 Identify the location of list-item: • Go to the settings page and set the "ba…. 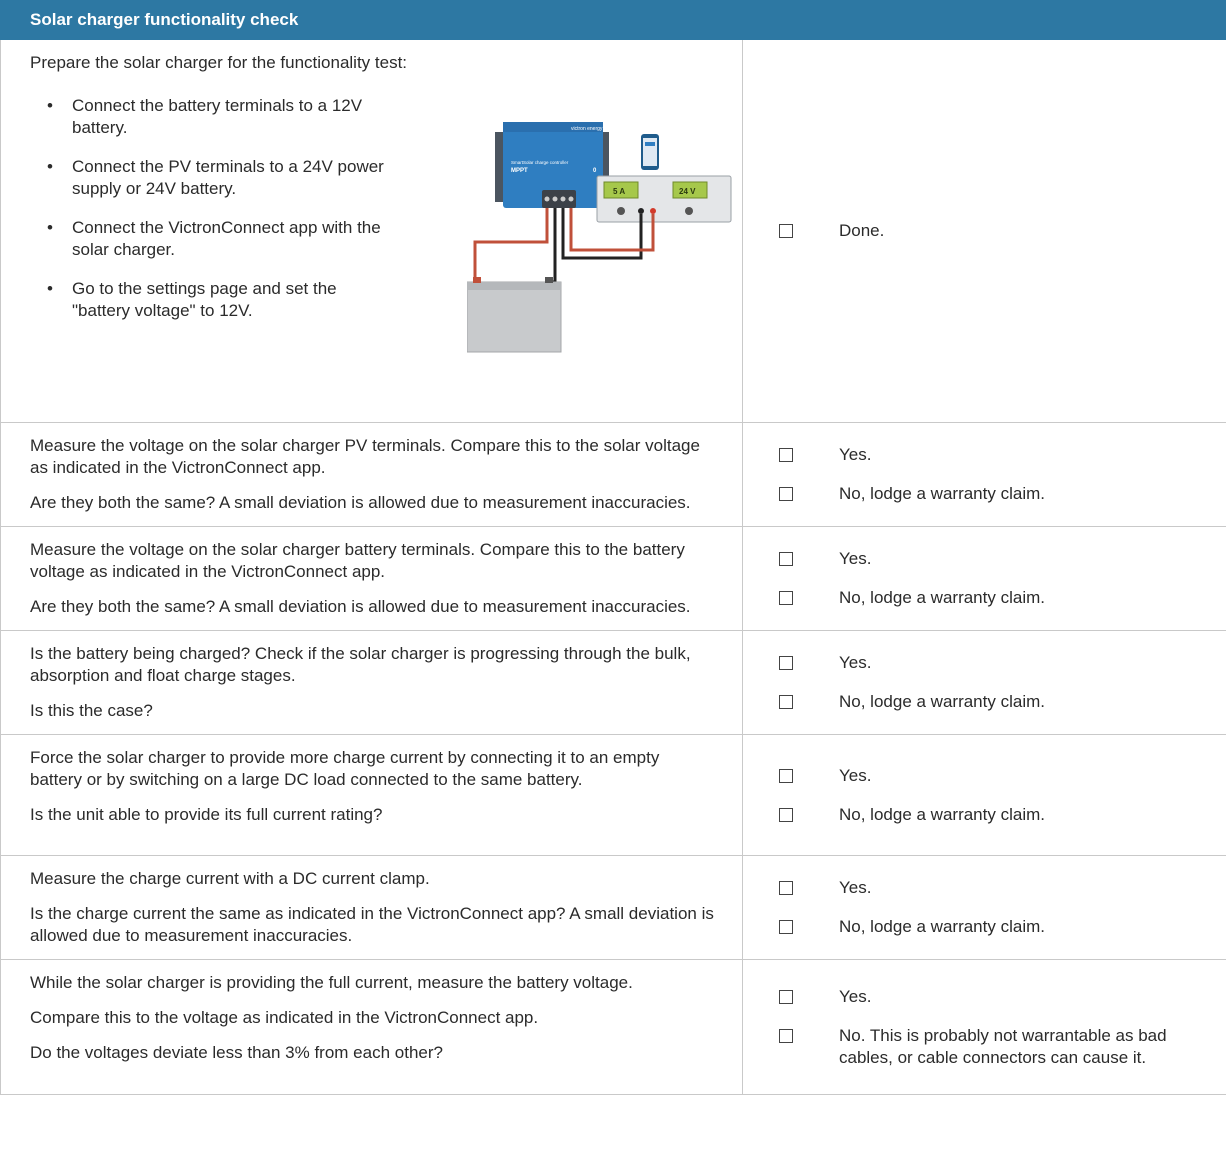
(192, 299).